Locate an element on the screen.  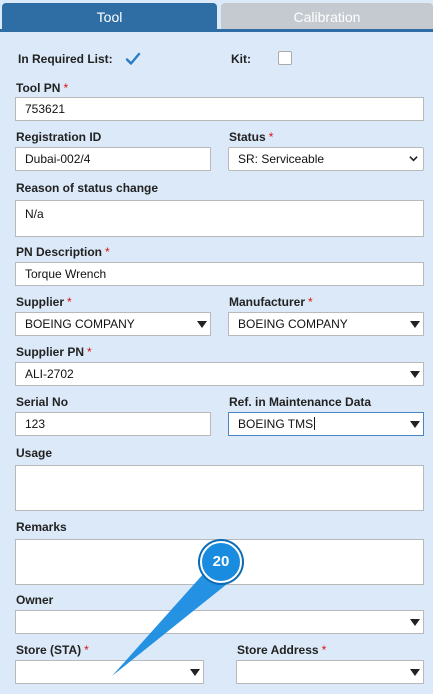
tab-calibration: Calibration is located at coordinates (327, 16).